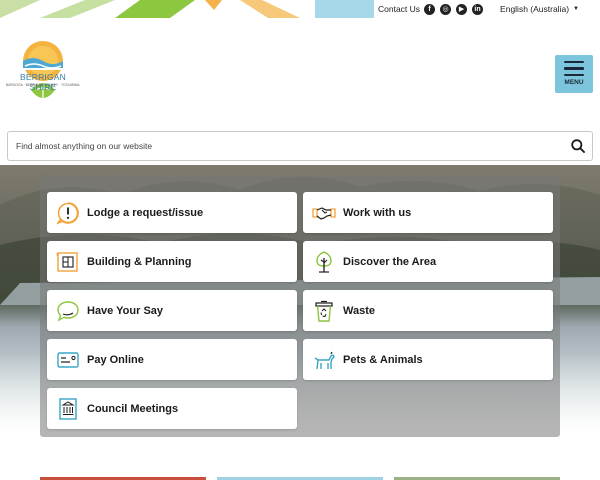  I want to click on tile-label: Waste, so click(359, 310).